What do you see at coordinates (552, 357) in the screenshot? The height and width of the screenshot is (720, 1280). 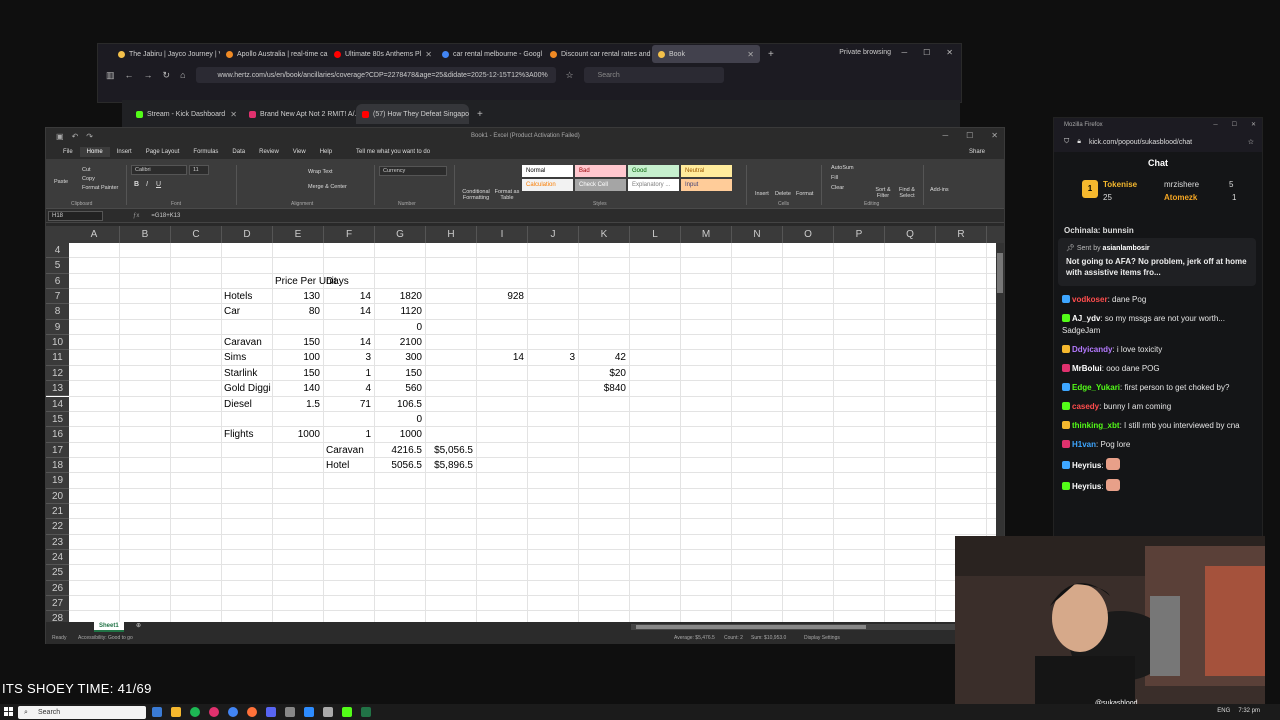 I see `cell-J11: 3` at bounding box center [552, 357].